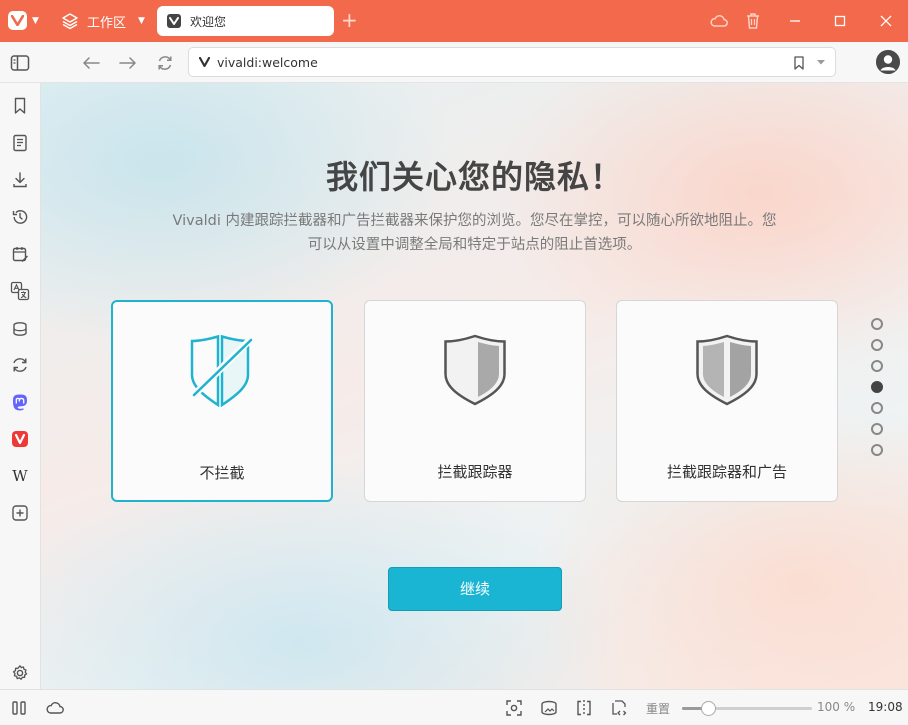 This screenshot has width=908, height=725. What do you see at coordinates (619, 708) in the screenshot?
I see `page-actions-icon` at bounding box center [619, 708].